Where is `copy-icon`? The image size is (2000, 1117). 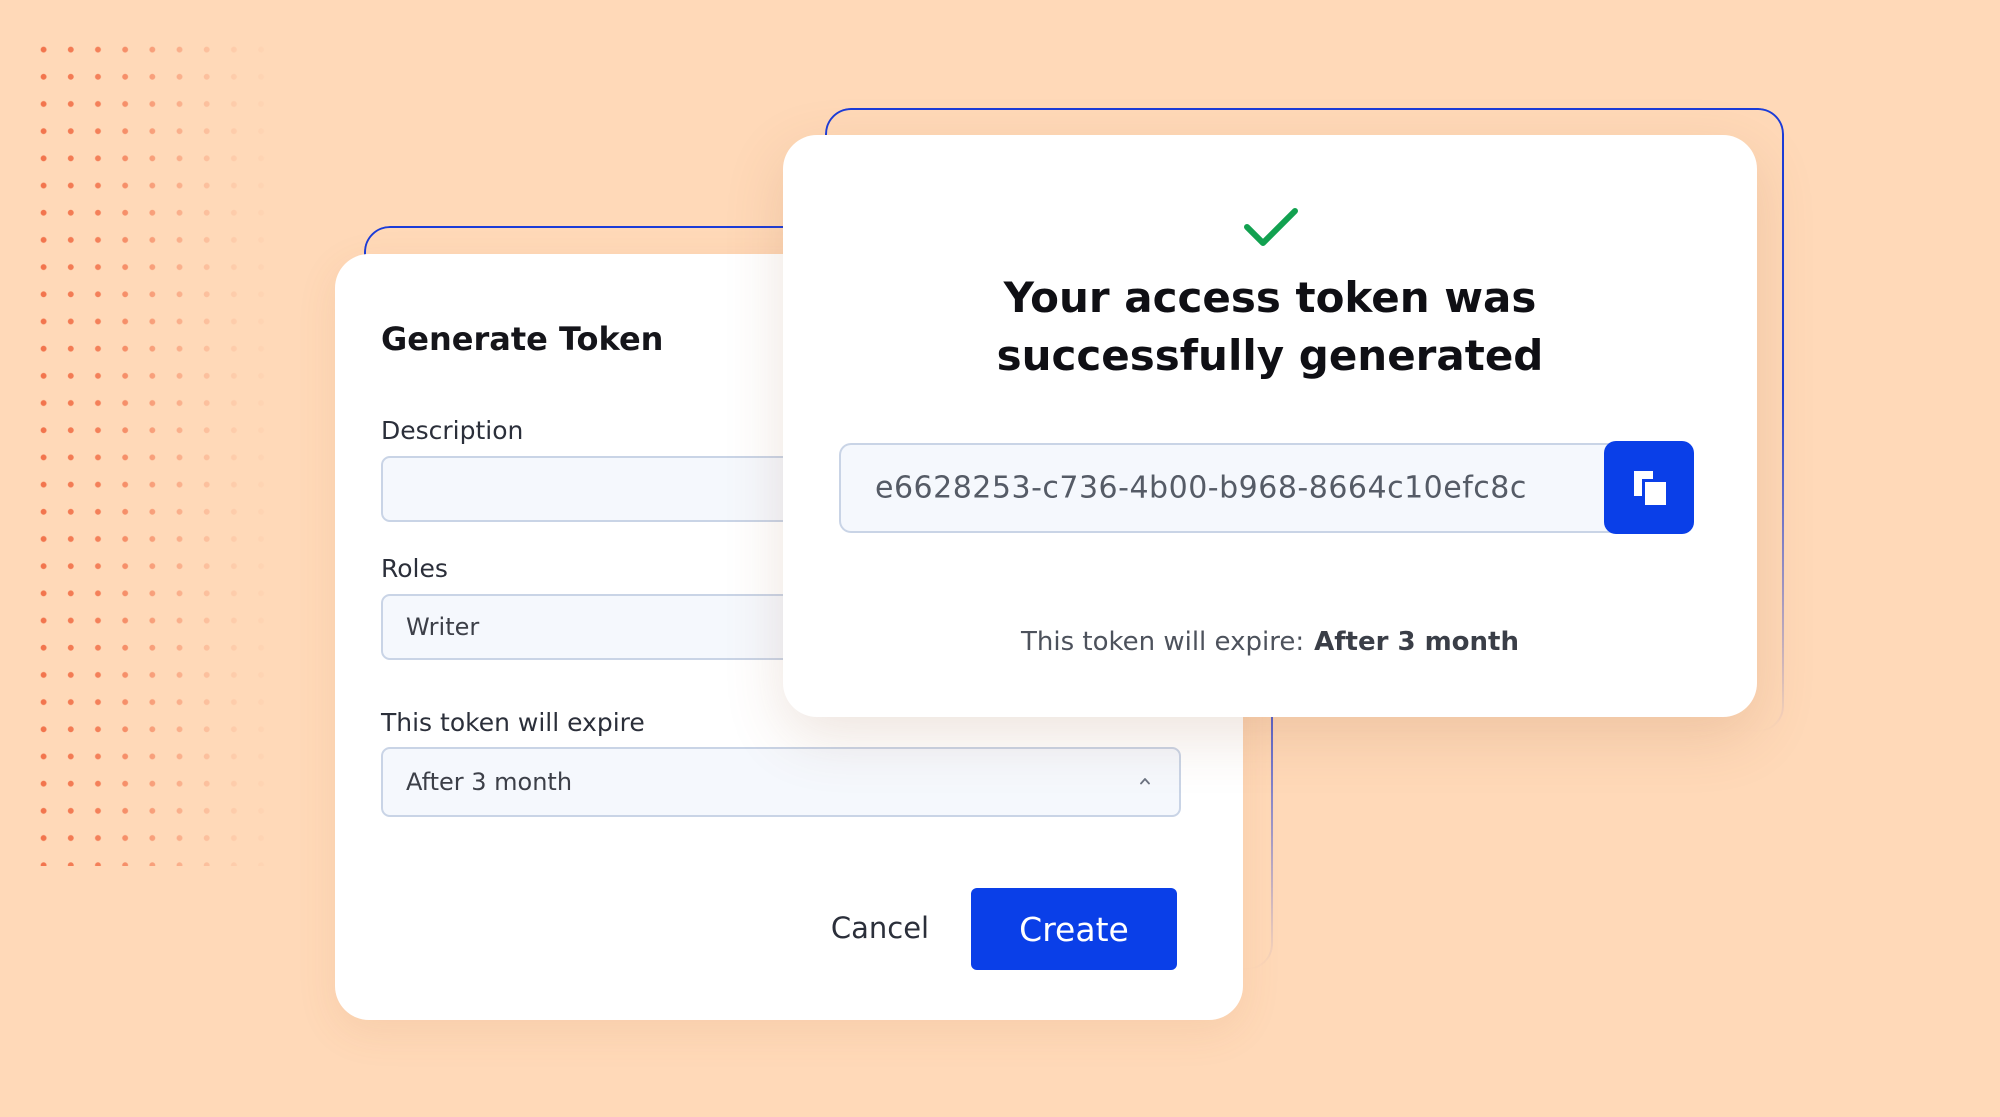 copy-icon is located at coordinates (1650, 488).